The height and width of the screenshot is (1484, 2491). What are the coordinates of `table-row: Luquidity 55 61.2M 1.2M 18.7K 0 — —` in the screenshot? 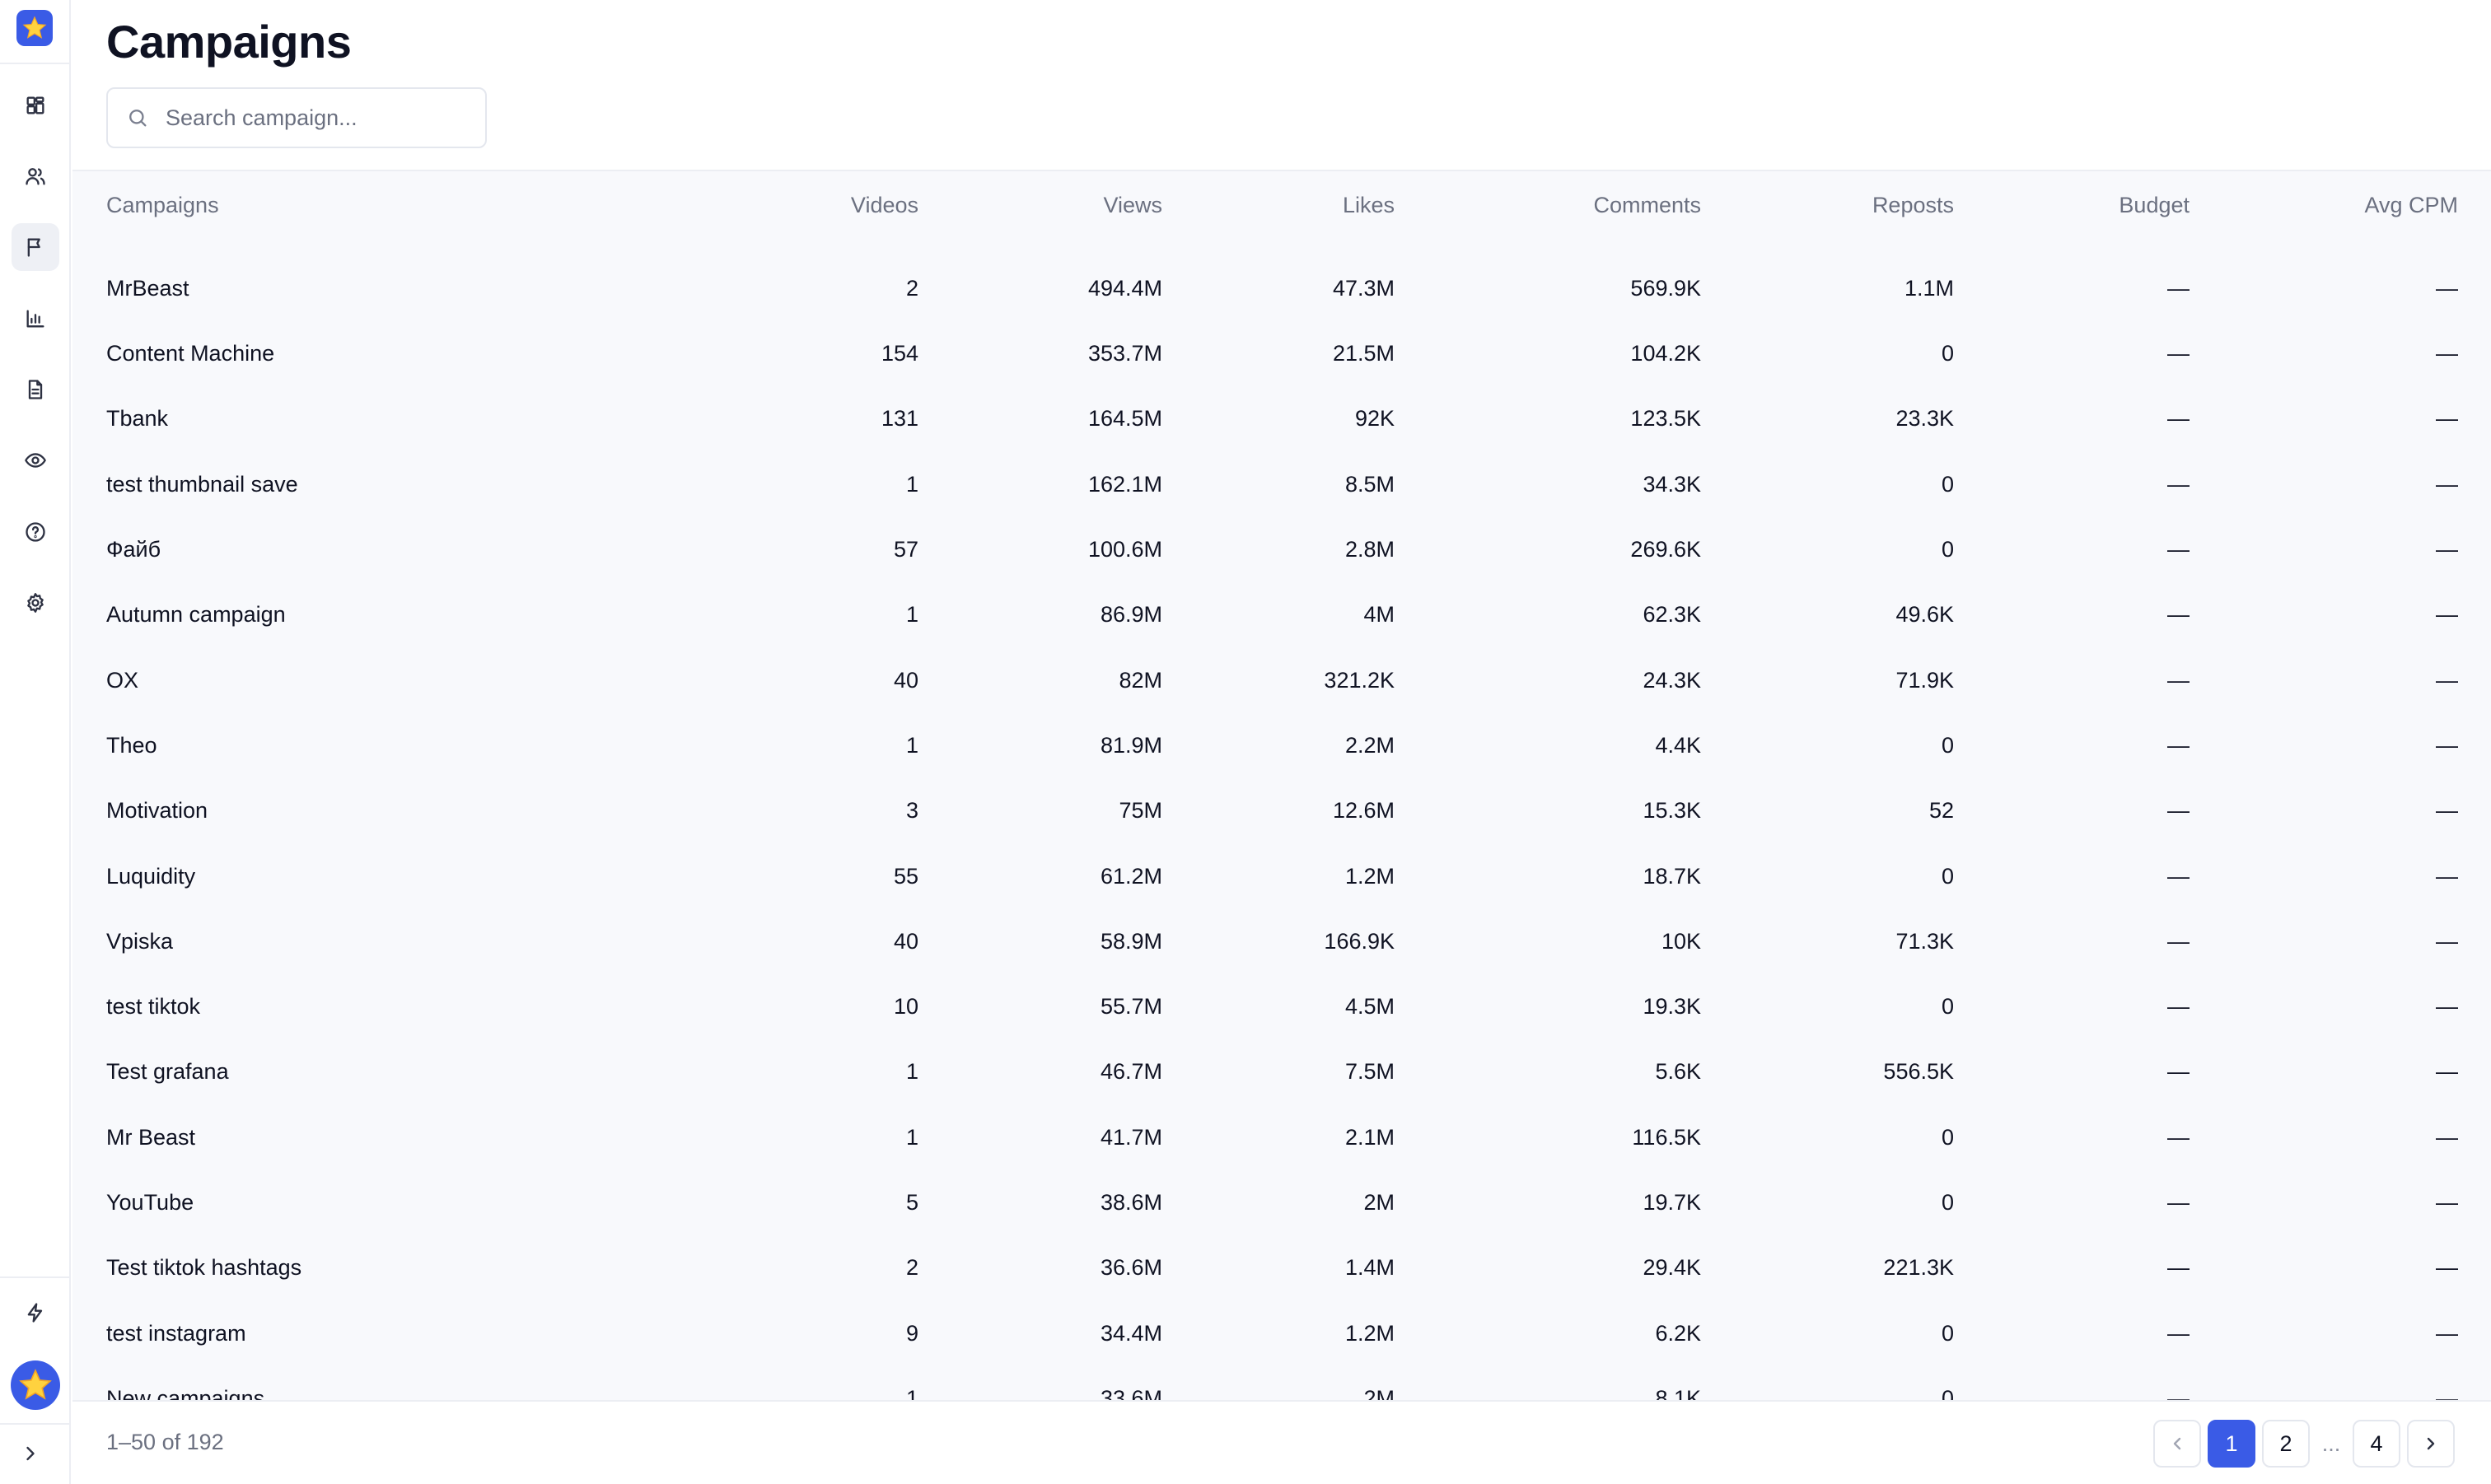 It's located at (1282, 875).